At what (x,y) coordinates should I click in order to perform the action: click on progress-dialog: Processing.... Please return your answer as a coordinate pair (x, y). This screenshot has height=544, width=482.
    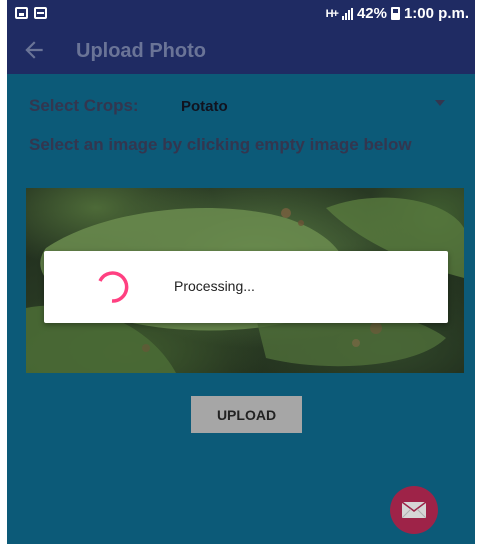
    Looking at the image, I should click on (246, 287).